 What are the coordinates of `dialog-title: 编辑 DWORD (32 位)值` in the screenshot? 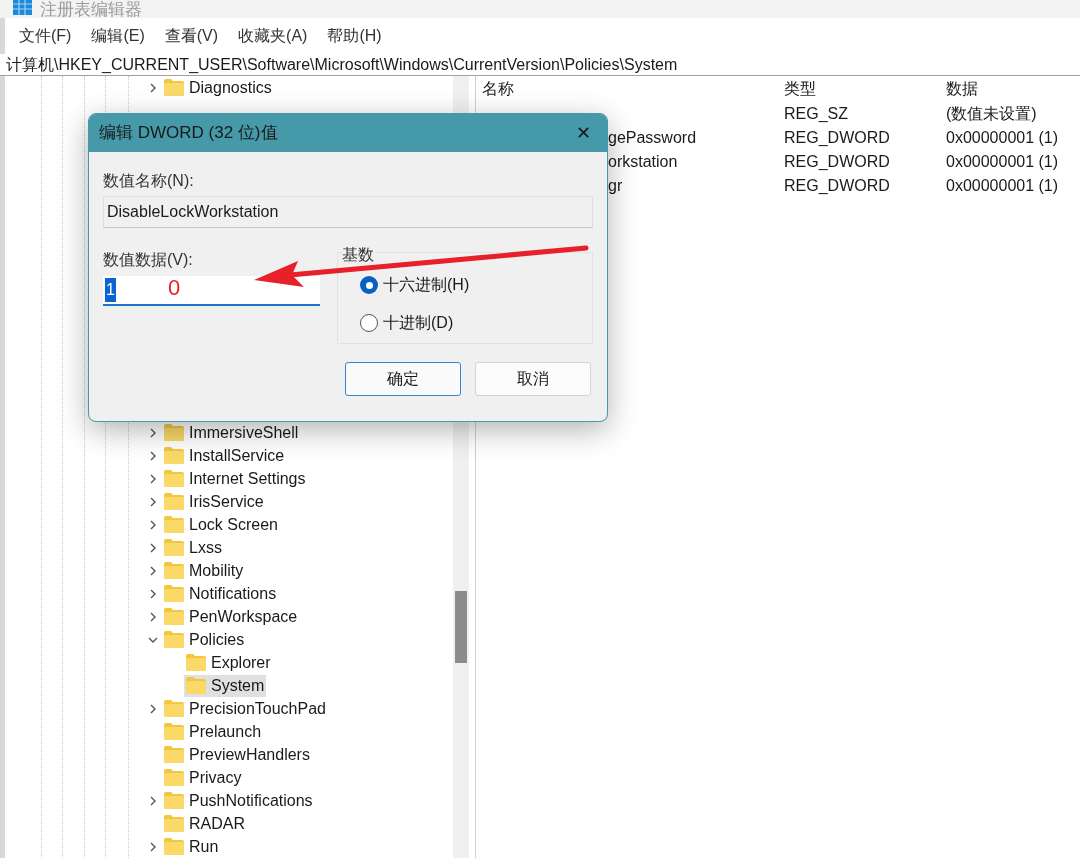 It's located at (188, 133).